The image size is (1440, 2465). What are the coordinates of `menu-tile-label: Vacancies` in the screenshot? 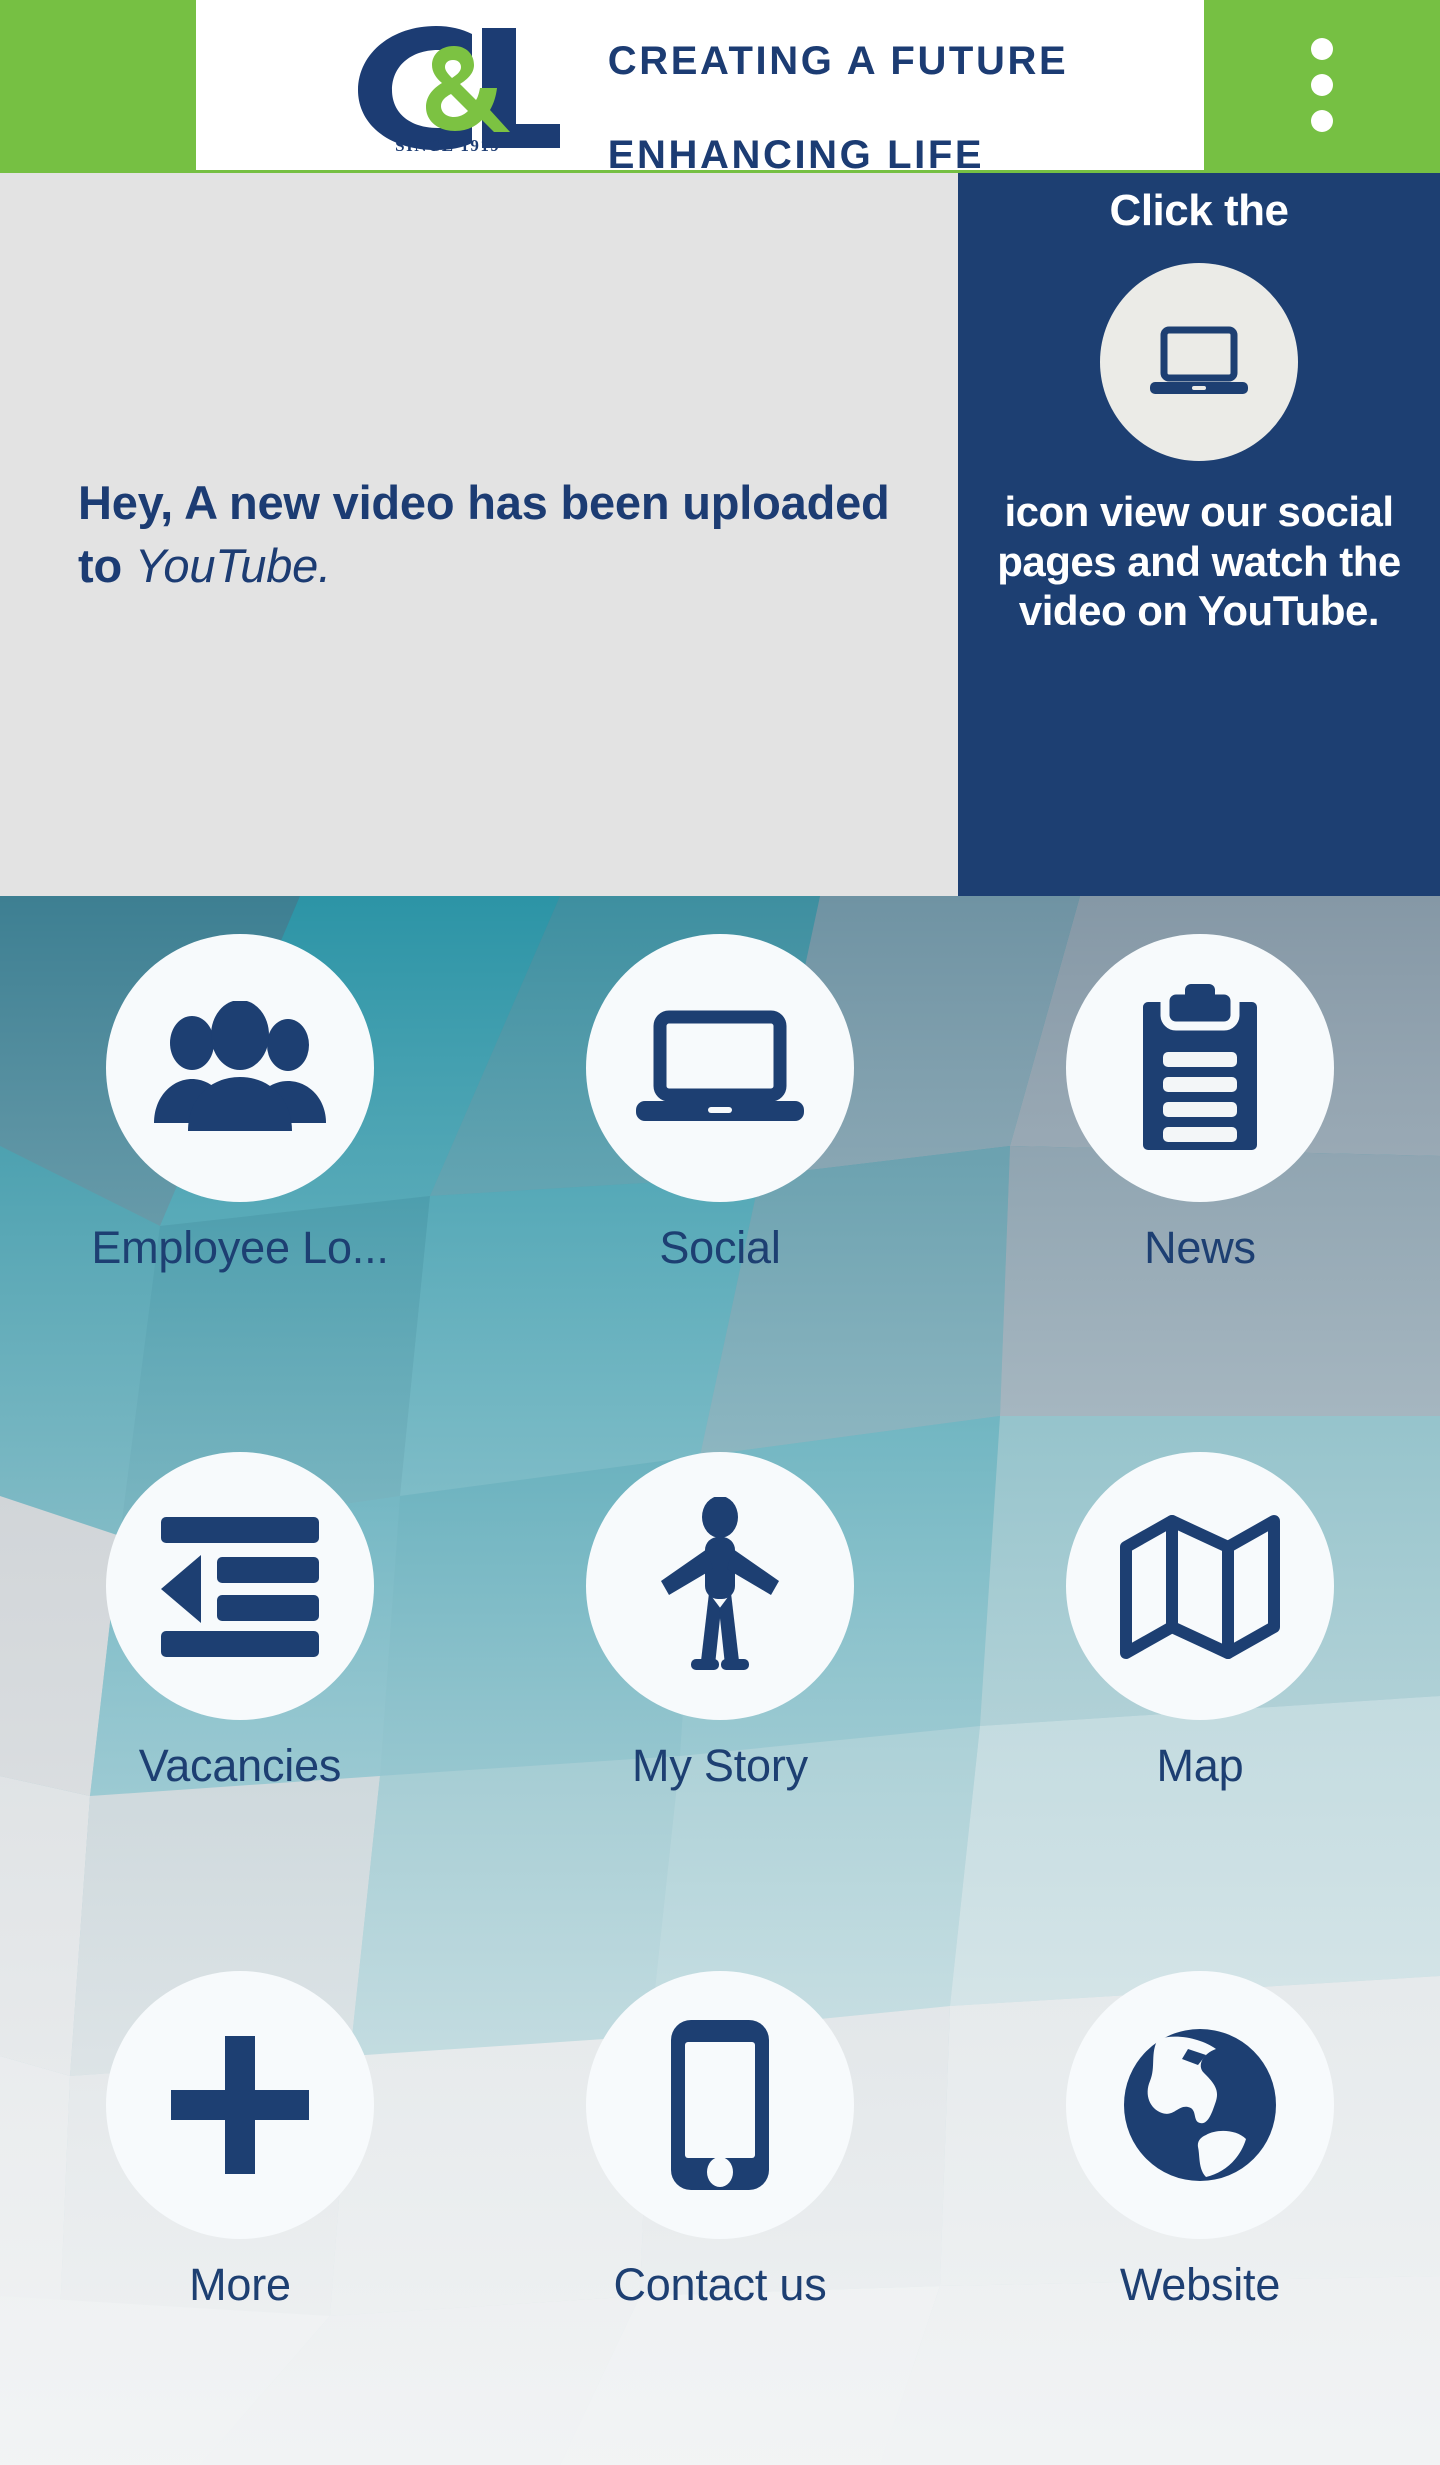 It's located at (240, 1766).